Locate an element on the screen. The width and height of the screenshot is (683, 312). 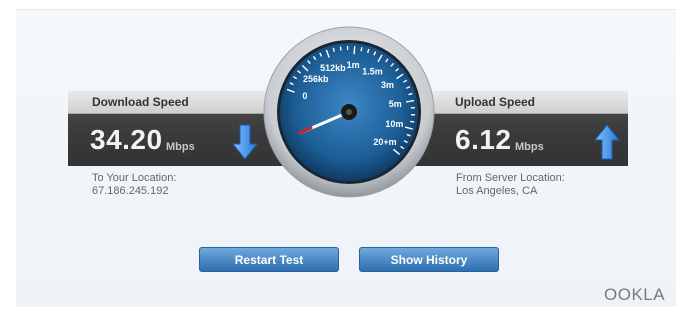
upload-speed-value: 6.12 is located at coordinates (483, 139).